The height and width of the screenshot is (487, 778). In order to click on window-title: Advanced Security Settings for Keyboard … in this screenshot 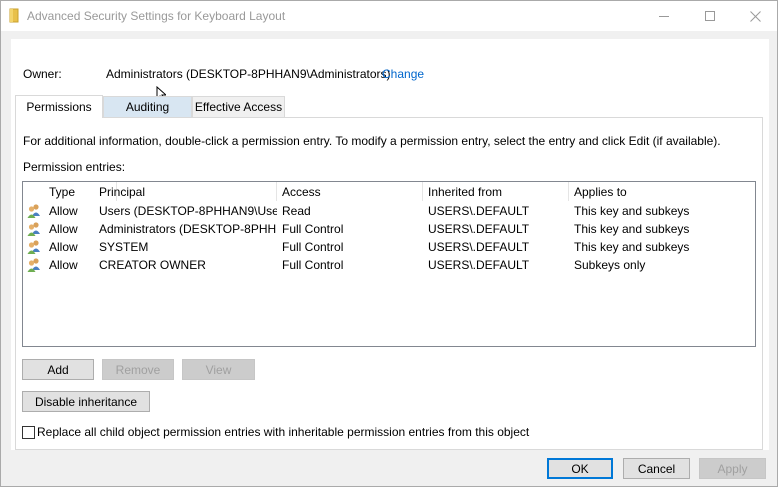, I will do `click(156, 16)`.